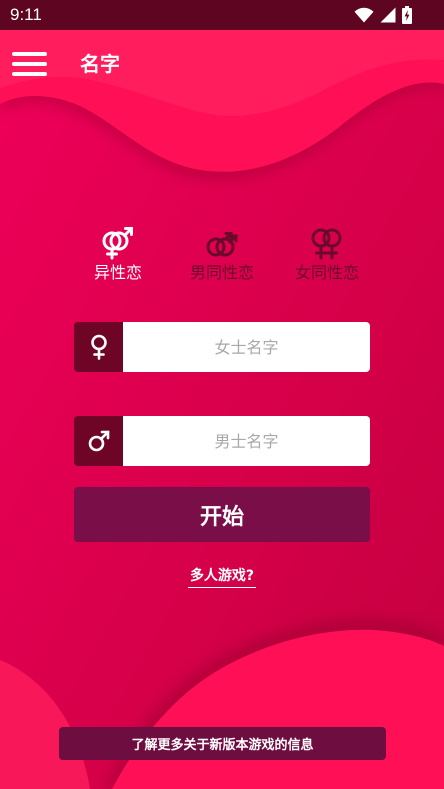  I want to click on male-icon-box, so click(98, 441).